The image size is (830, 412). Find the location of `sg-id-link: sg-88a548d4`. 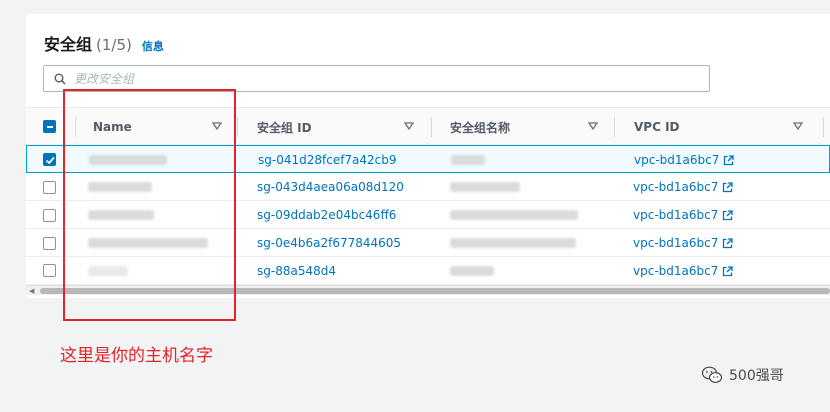

sg-id-link: sg-88a548d4 is located at coordinates (296, 271).